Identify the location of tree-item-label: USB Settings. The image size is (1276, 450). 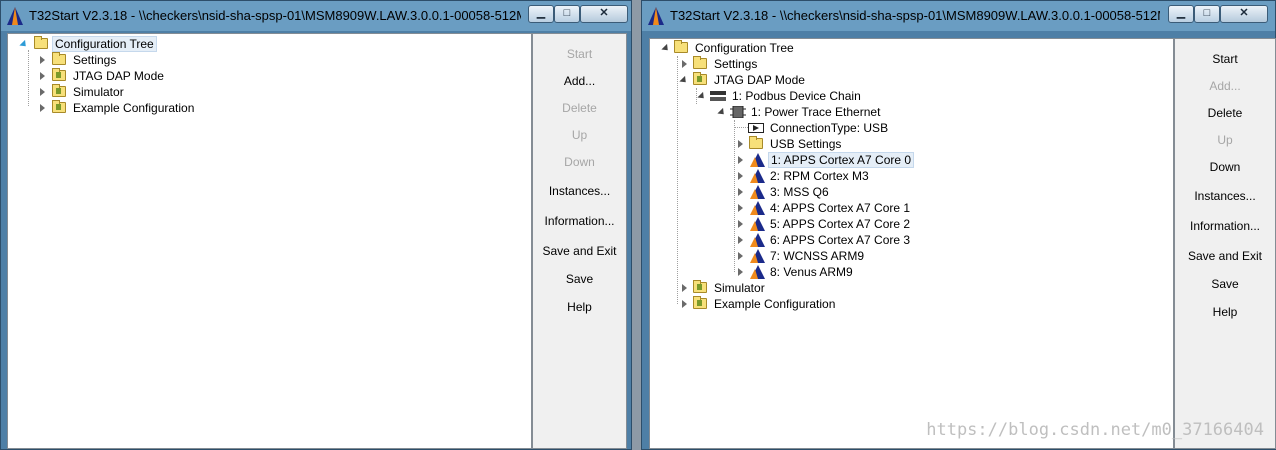
(806, 144).